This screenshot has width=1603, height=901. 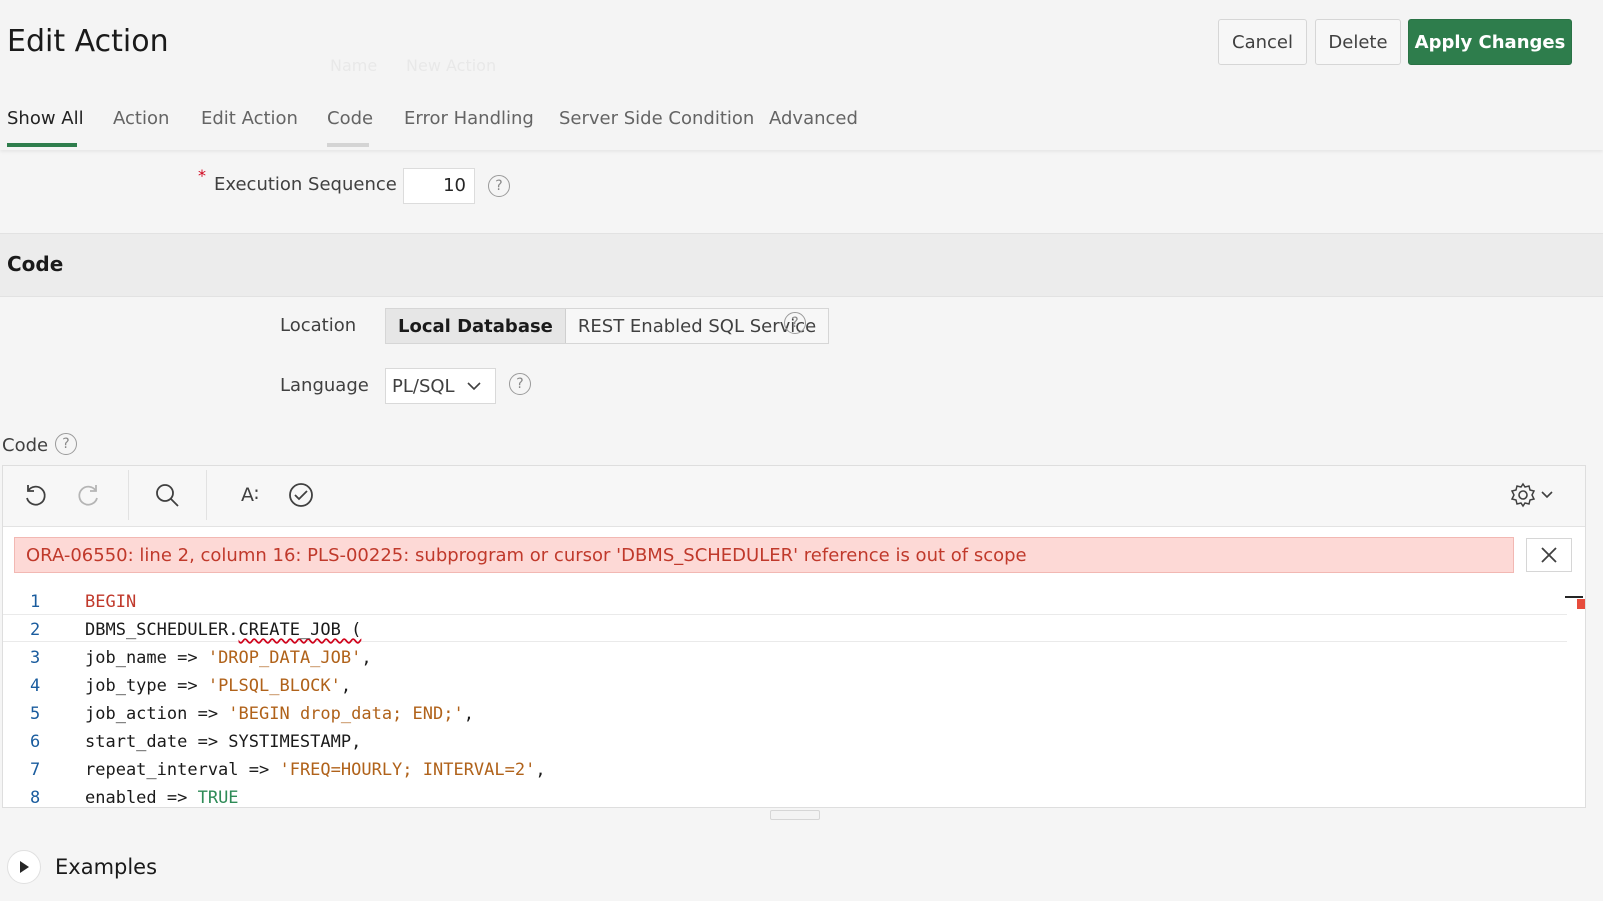 I want to click on code-token: BEGIN, so click(x=111, y=602).